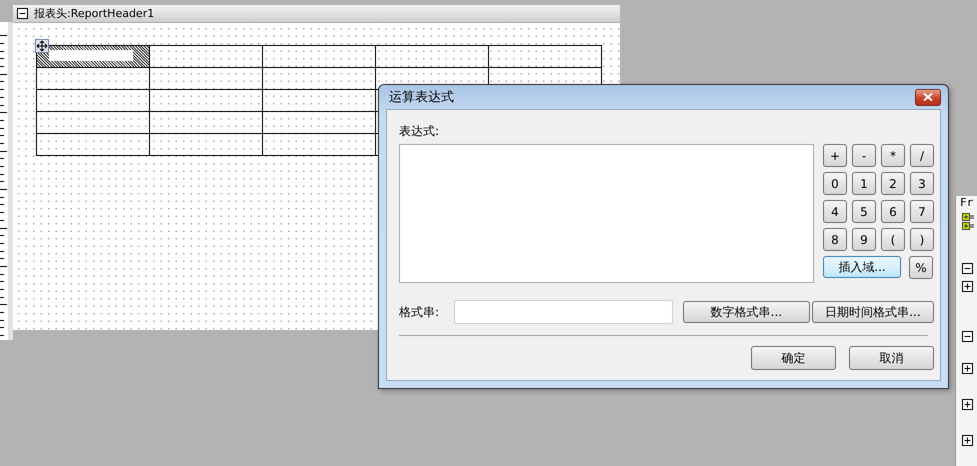 This screenshot has width=977, height=466. I want to click on dialog-title: 运算表达式, so click(421, 97).